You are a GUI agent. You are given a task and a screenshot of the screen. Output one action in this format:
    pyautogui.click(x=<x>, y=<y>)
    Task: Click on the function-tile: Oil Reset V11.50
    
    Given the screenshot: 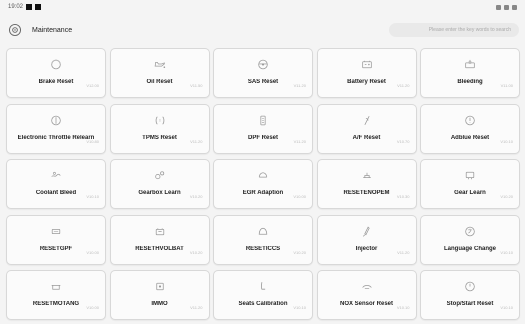 What is the action you would take?
    pyautogui.click(x=159, y=73)
    